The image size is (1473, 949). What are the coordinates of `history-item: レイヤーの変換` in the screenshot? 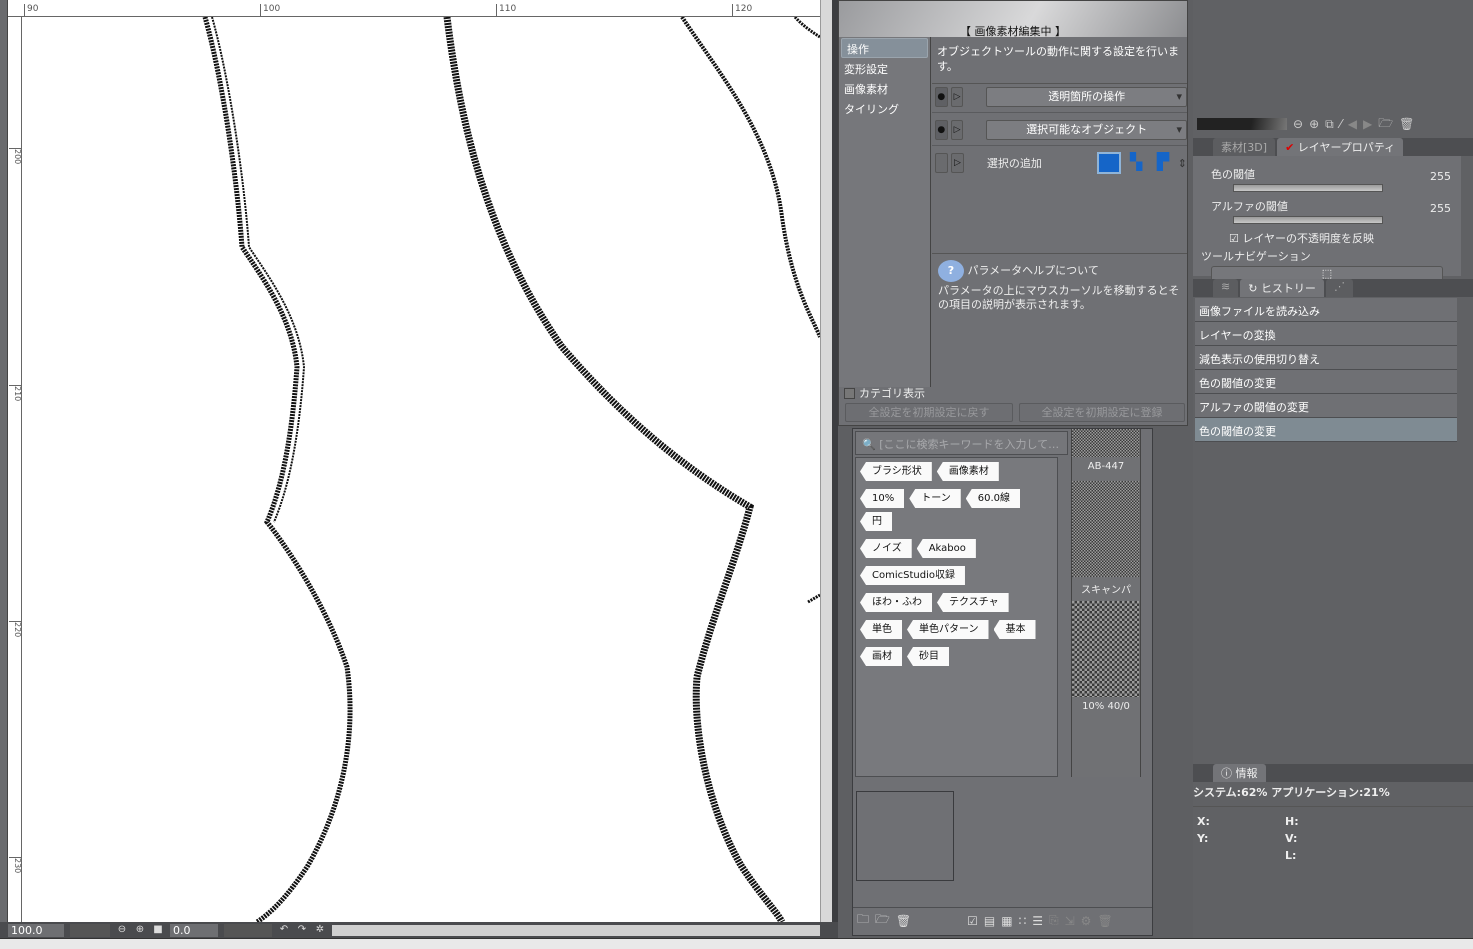 It's located at (1326, 334).